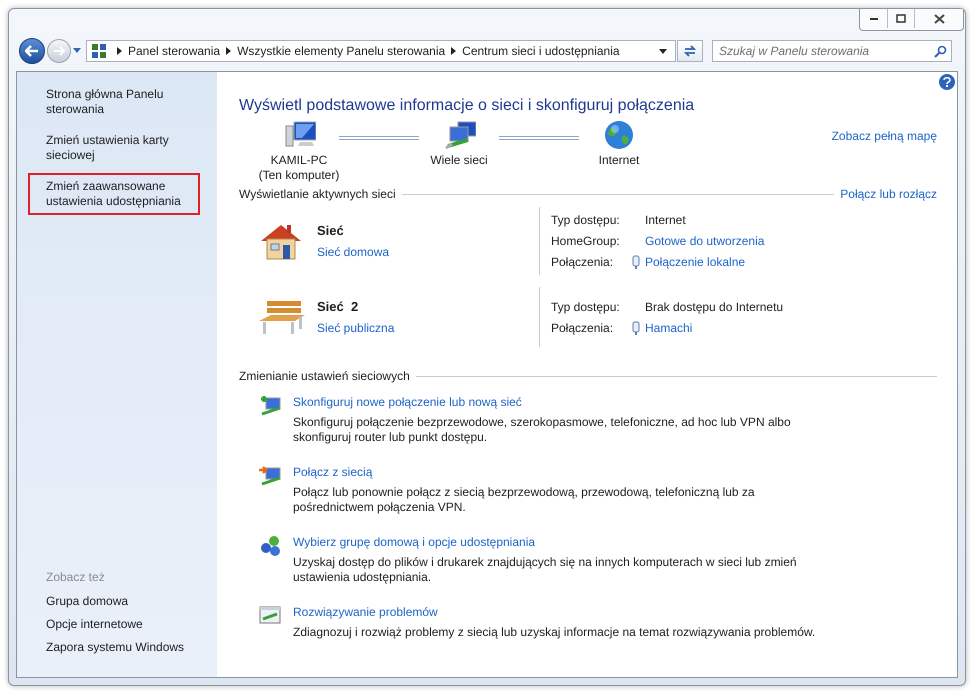  Describe the element at coordinates (524, 500) in the screenshot. I see `task-description: Połącz lub ponownie połącz z siecią bezprzewodową, przewodową, telefoniczną lub za pośrednictwem połączenia VPN.` at that location.